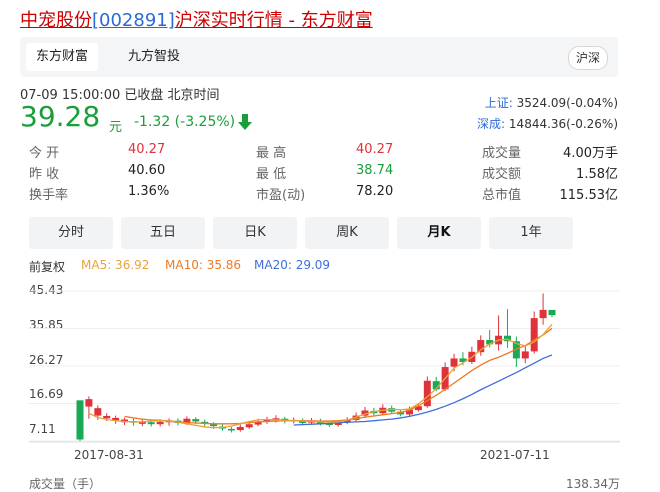  What do you see at coordinates (423, 390) in the screenshot?
I see `ma20-line` at bounding box center [423, 390].